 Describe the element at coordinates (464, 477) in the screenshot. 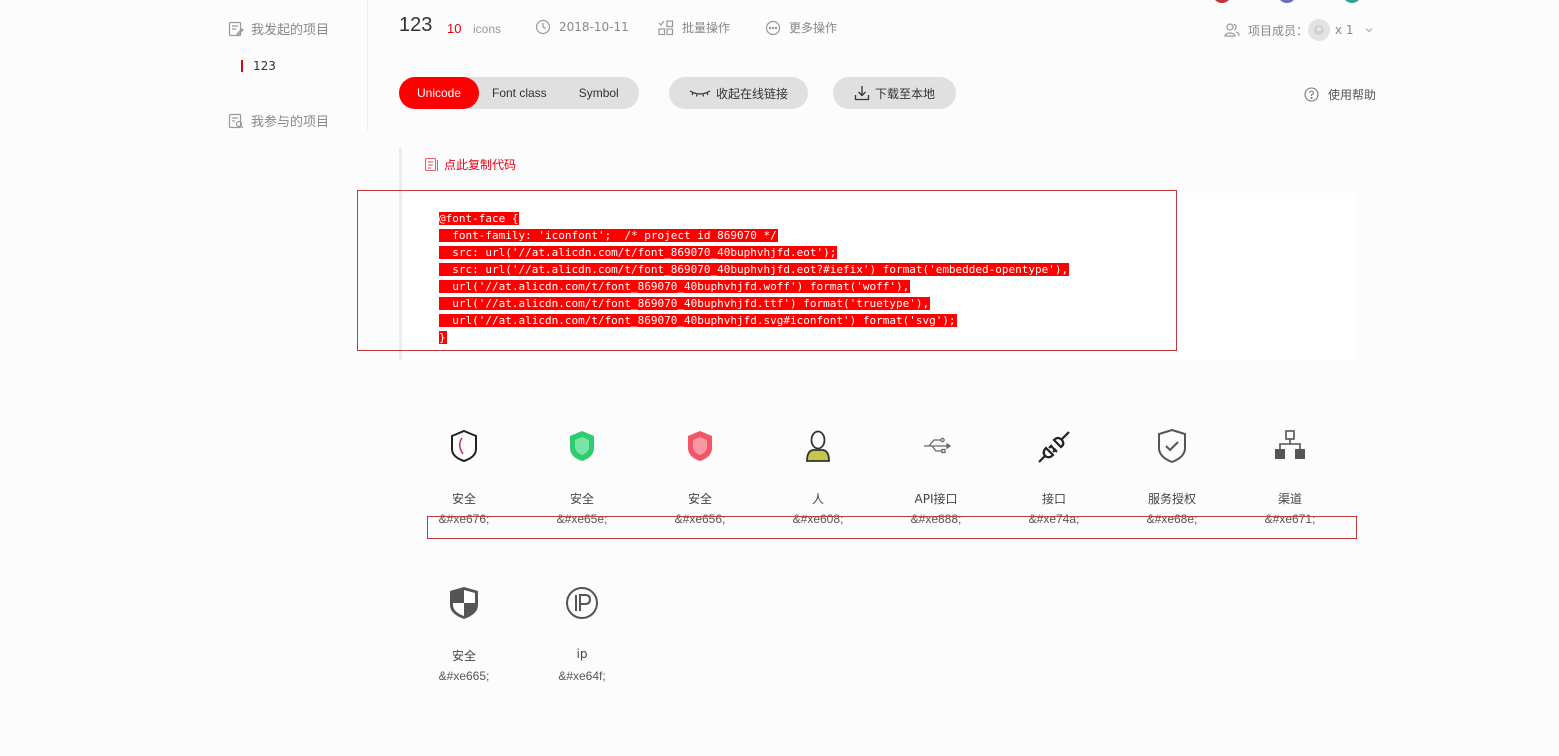

I see `icon-item: 安全 &#xe676;` at that location.